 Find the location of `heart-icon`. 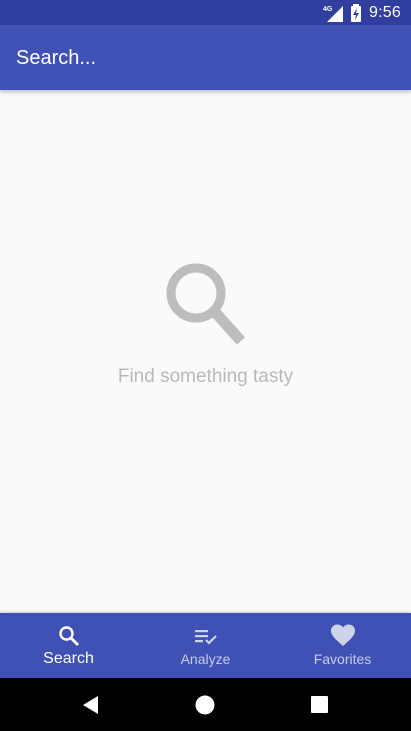

heart-icon is located at coordinates (343, 636).